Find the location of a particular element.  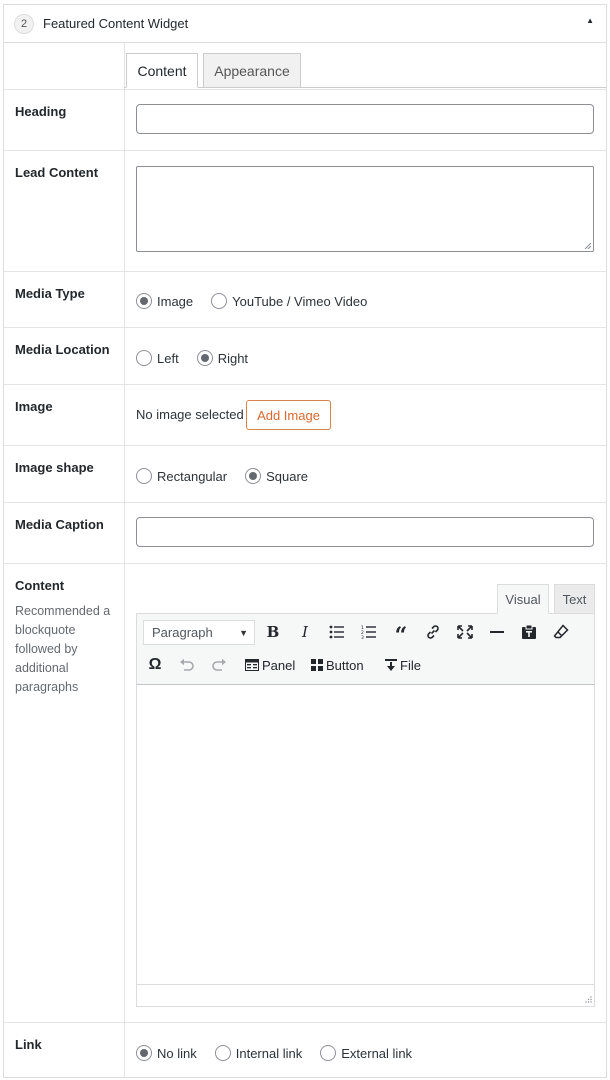

format-select: Paragraph ▼ is located at coordinates (199, 632).